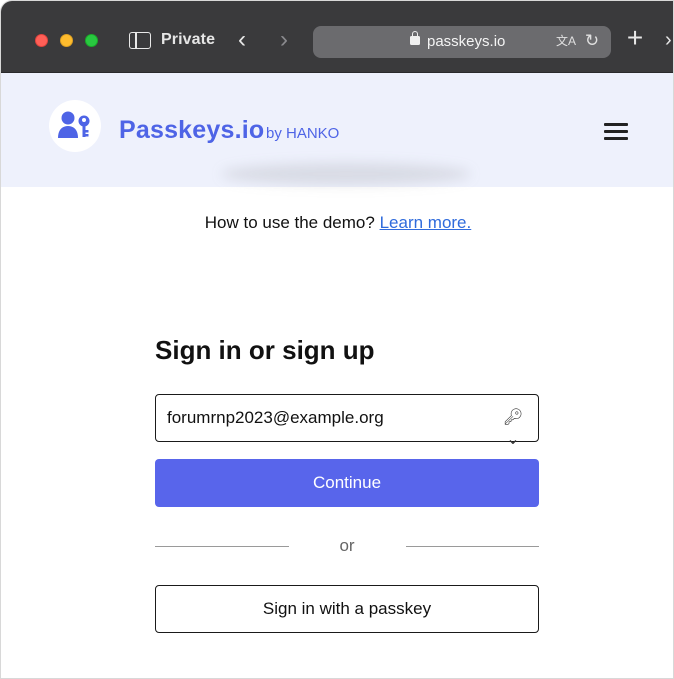 The width and height of the screenshot is (674, 679). What do you see at coordinates (265, 350) in the screenshot?
I see `page-title: Sign in or sign up` at bounding box center [265, 350].